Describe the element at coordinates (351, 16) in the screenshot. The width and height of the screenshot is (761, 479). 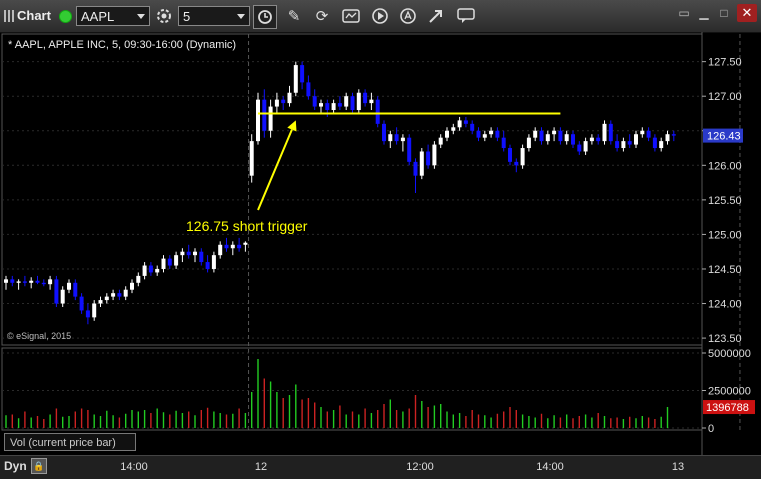
I see `study-icon` at that location.